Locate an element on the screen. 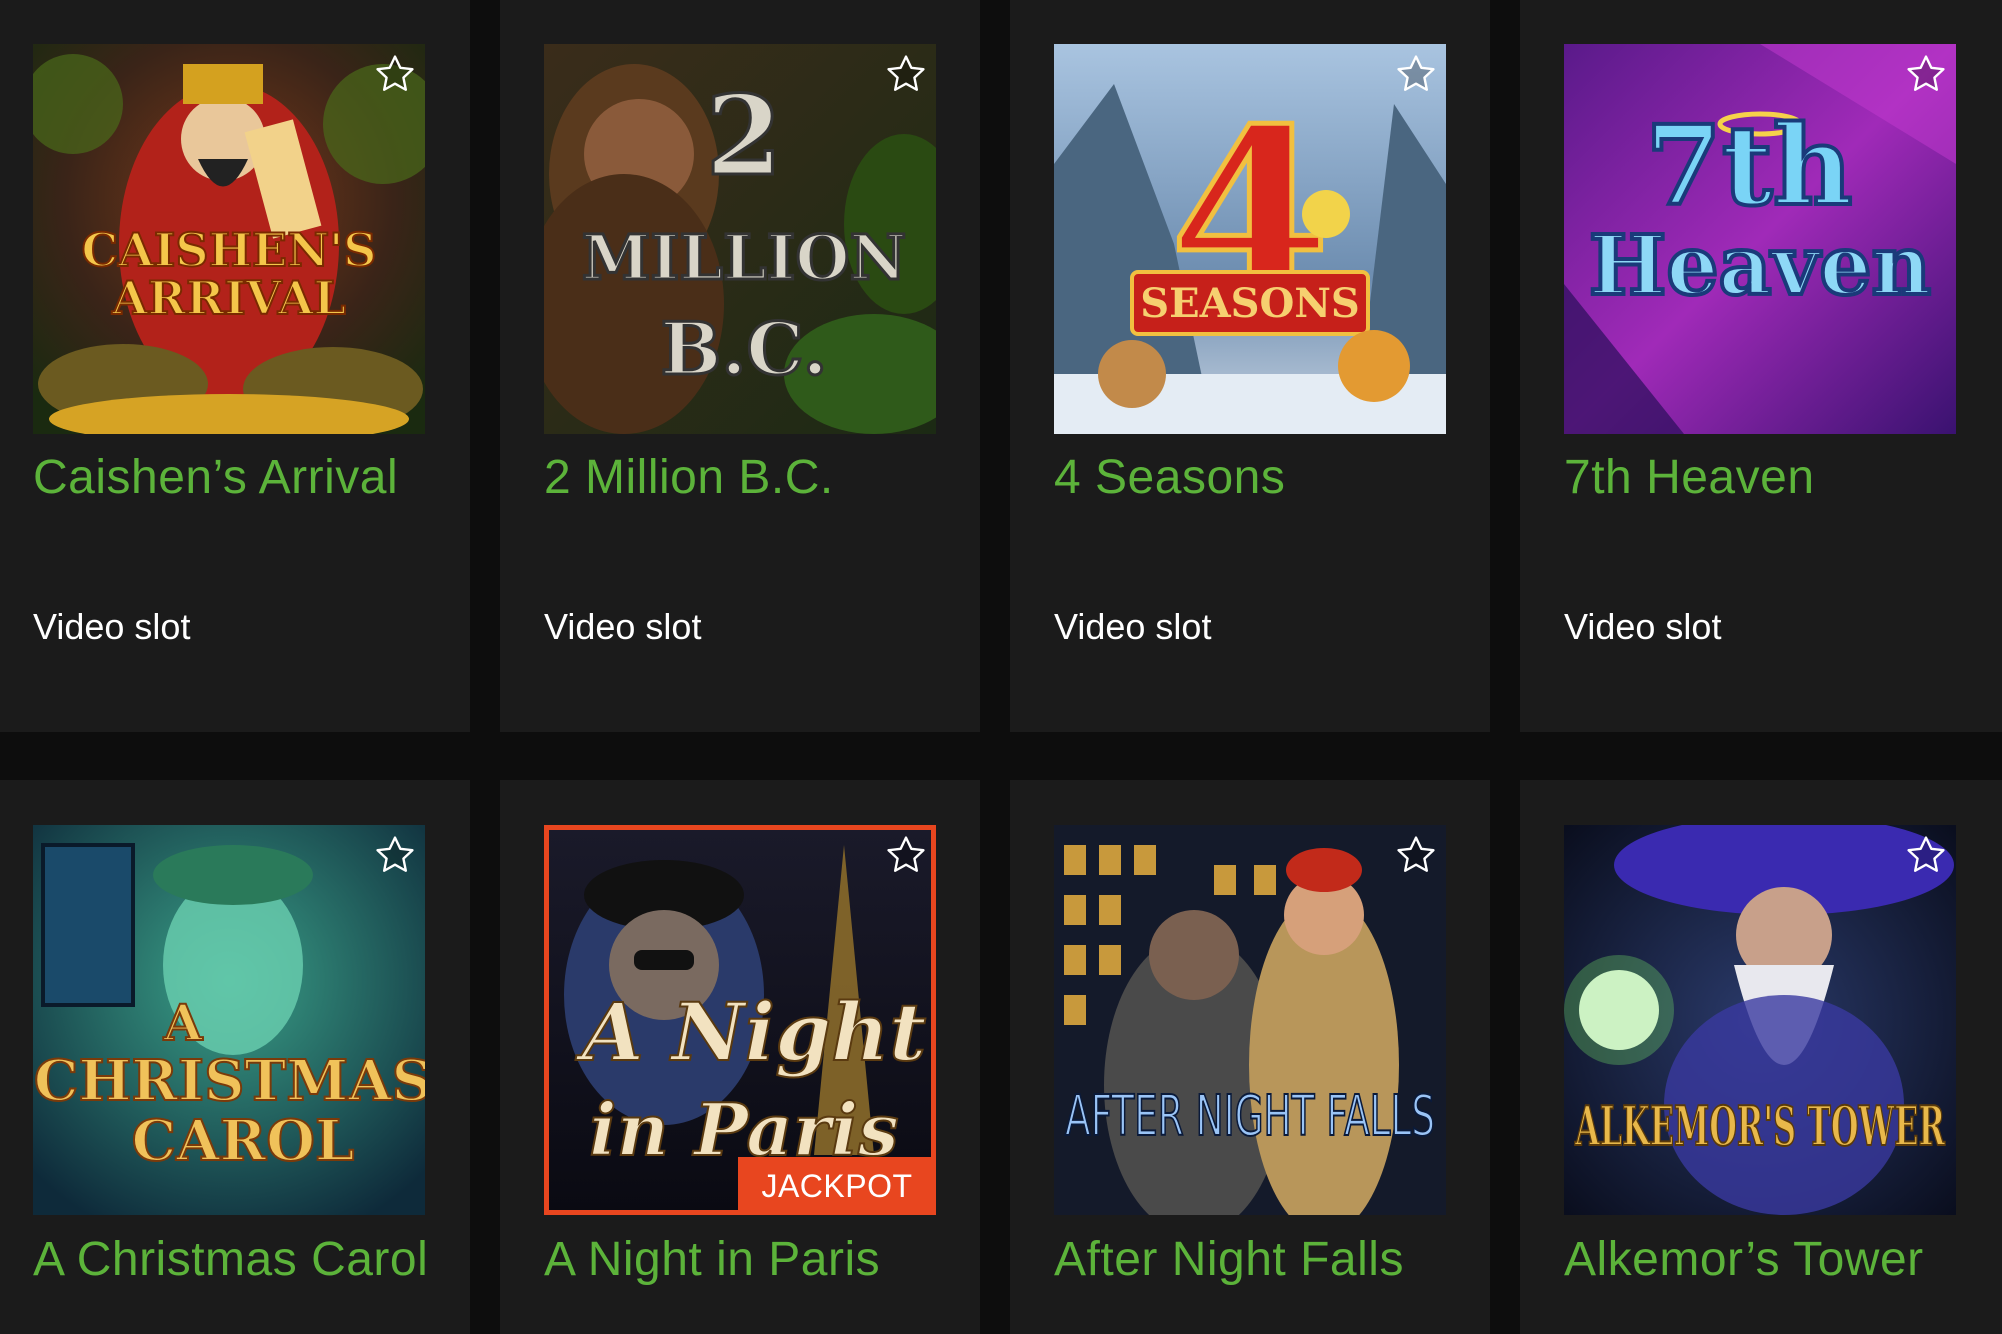 The width and height of the screenshot is (2002, 1334). game-card-a-christmas-carol: A CHRISTMAS CAROL A Christmas Carol is located at coordinates (235, 1057).